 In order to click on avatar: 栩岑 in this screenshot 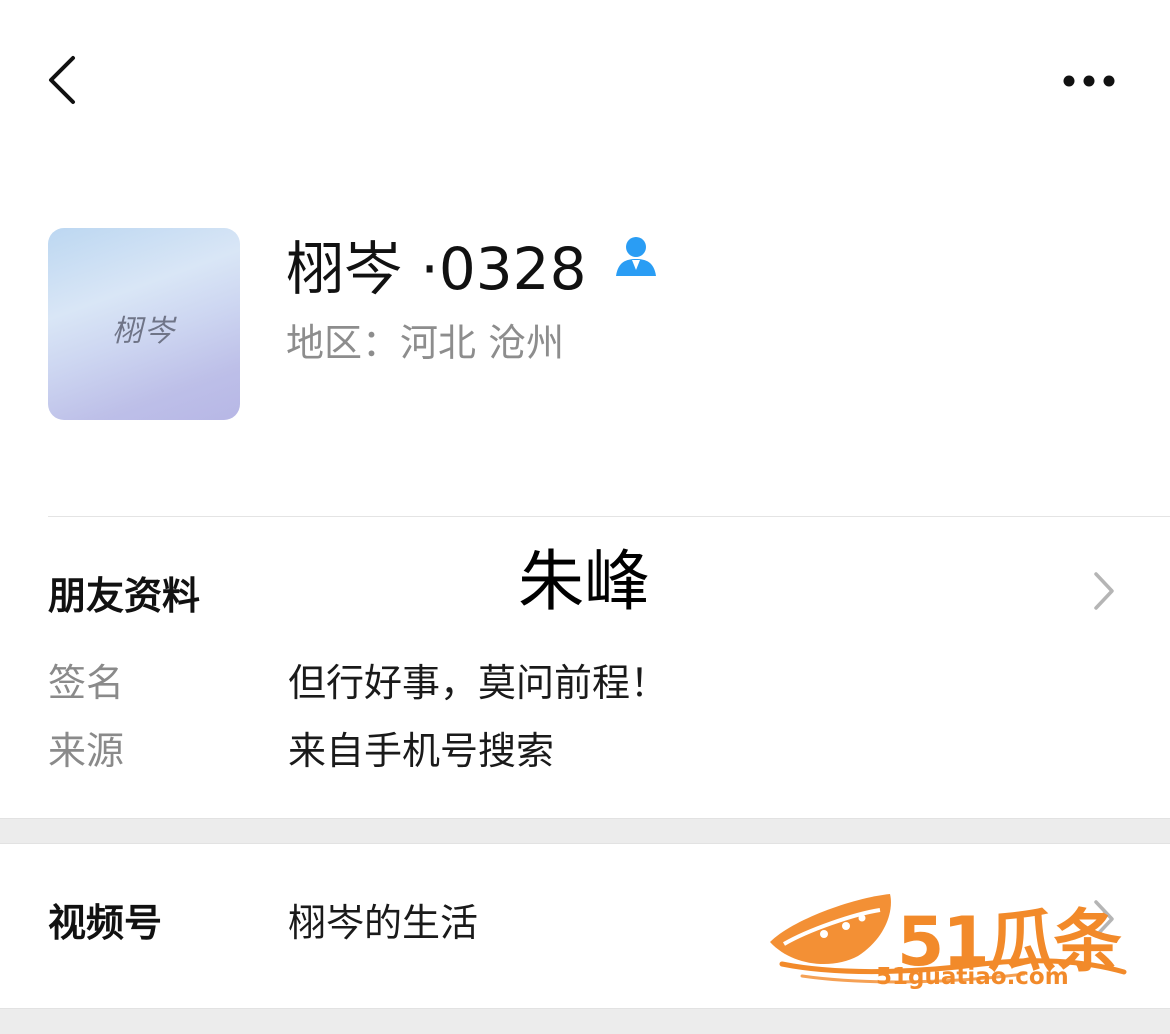, I will do `click(144, 324)`.